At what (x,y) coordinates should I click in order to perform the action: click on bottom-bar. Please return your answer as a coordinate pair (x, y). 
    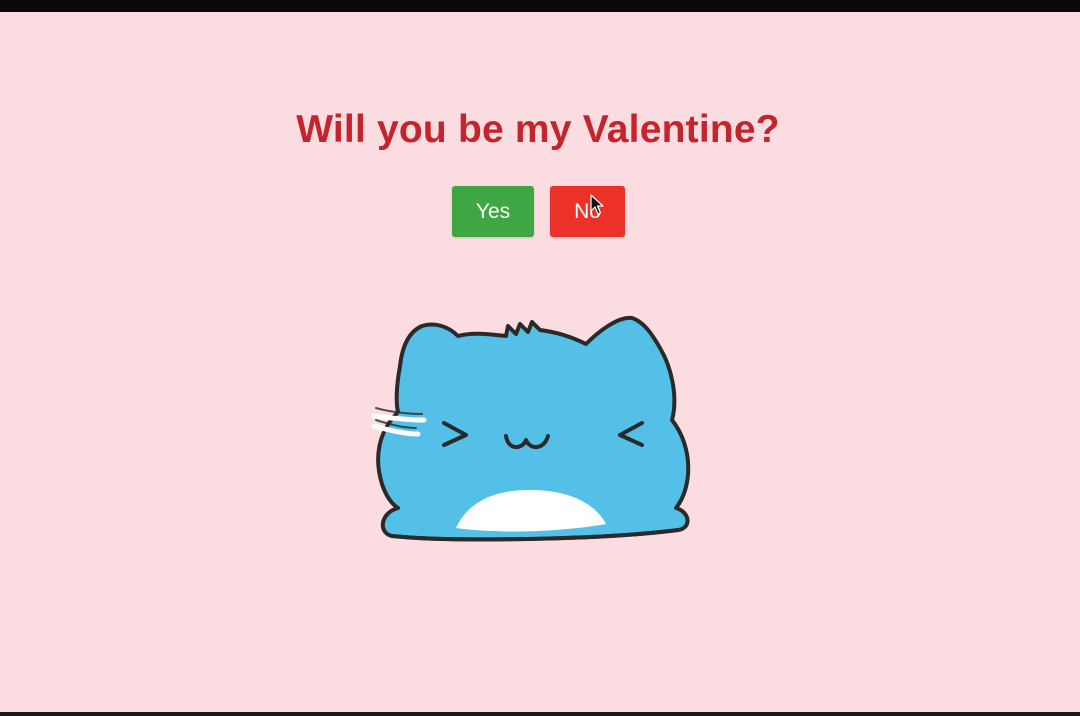
    Looking at the image, I should click on (540, 714).